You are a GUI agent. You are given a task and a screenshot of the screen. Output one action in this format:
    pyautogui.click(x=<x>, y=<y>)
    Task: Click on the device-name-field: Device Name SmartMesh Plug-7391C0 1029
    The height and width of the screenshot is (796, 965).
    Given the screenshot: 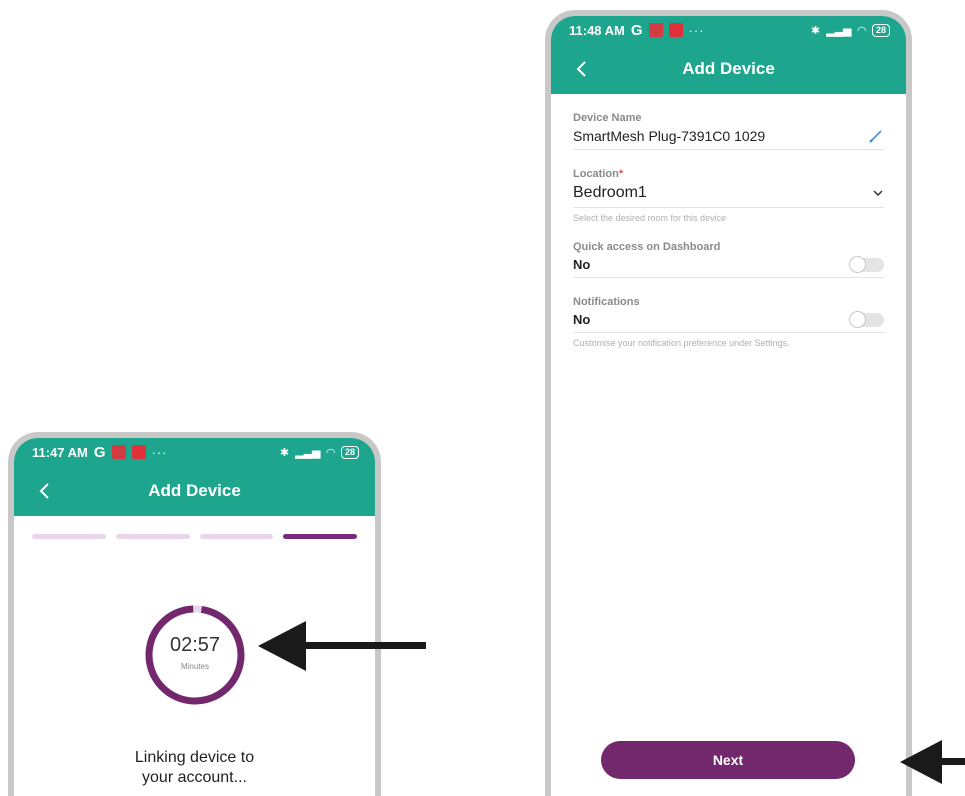 What is the action you would take?
    pyautogui.click(x=728, y=131)
    